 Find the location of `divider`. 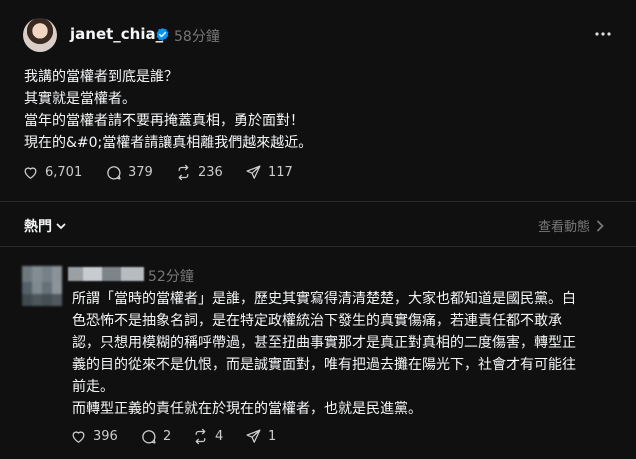

divider is located at coordinates (318, 246).